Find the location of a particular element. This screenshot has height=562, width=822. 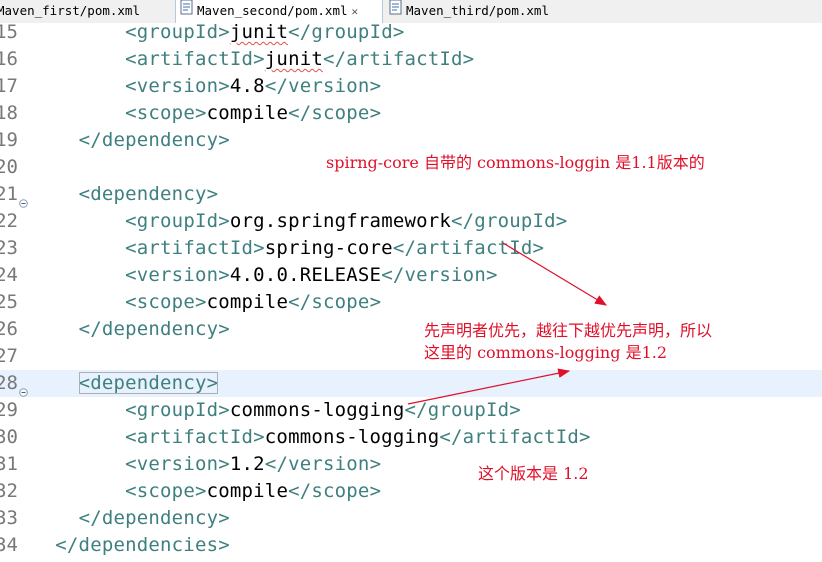

code-line: 31 <version>1.2</version> is located at coordinates (411, 464).